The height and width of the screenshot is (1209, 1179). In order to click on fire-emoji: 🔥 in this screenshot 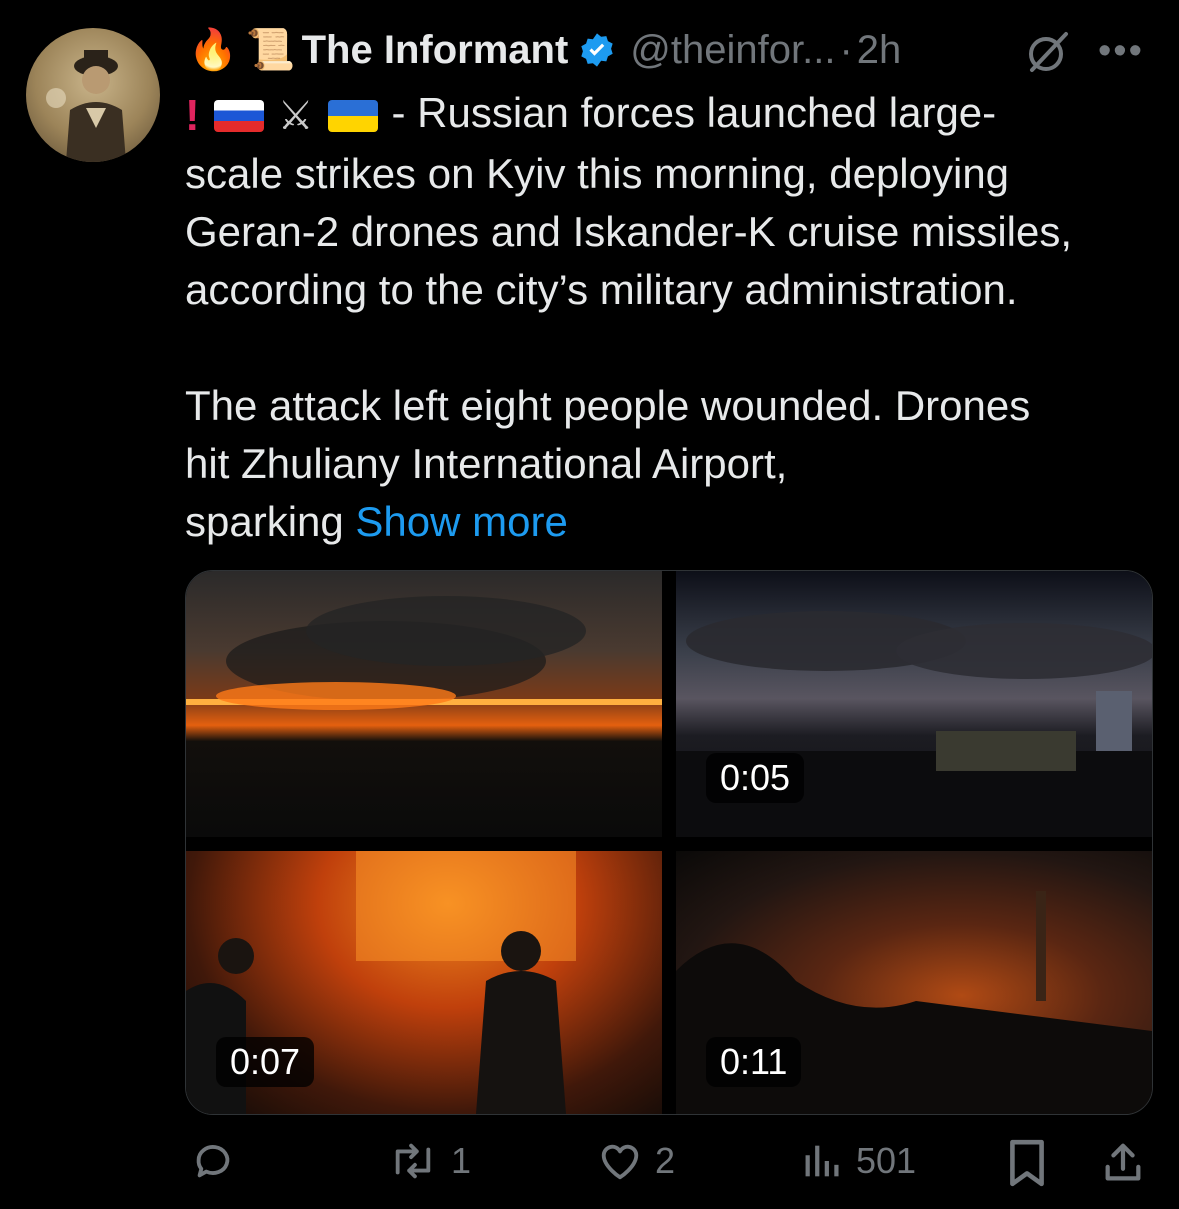, I will do `click(213, 50)`.